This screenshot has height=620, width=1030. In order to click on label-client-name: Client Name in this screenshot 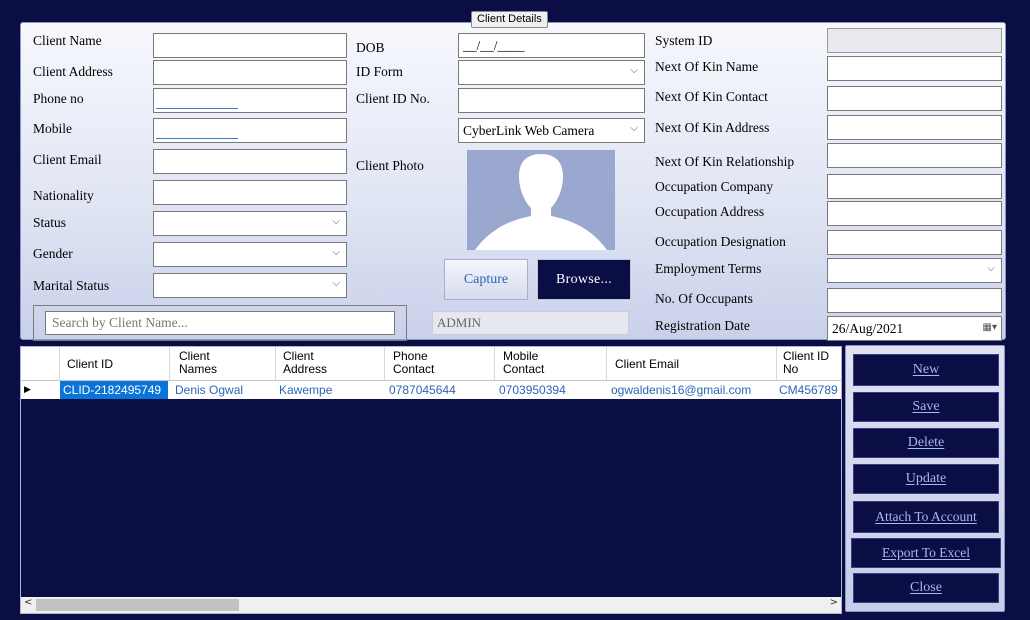, I will do `click(67, 40)`.